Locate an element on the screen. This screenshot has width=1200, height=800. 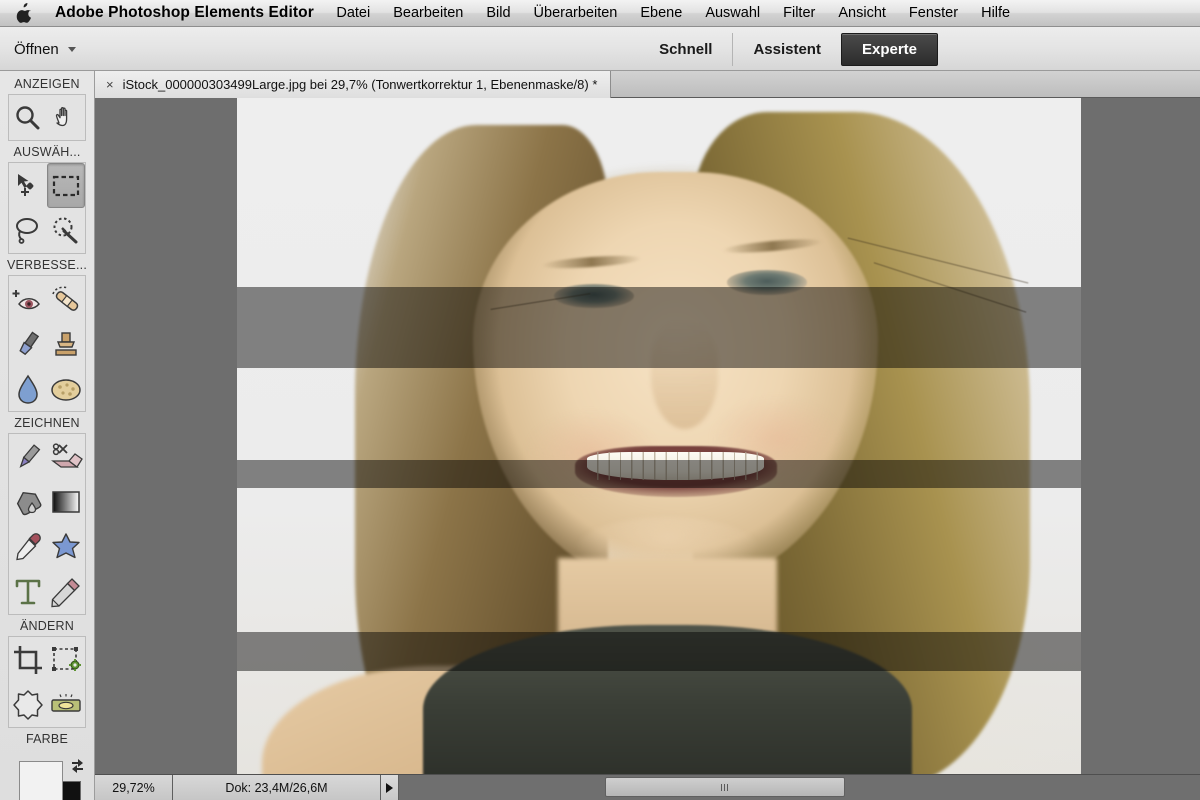
rectangular-marquee-tool is located at coordinates (66, 185).